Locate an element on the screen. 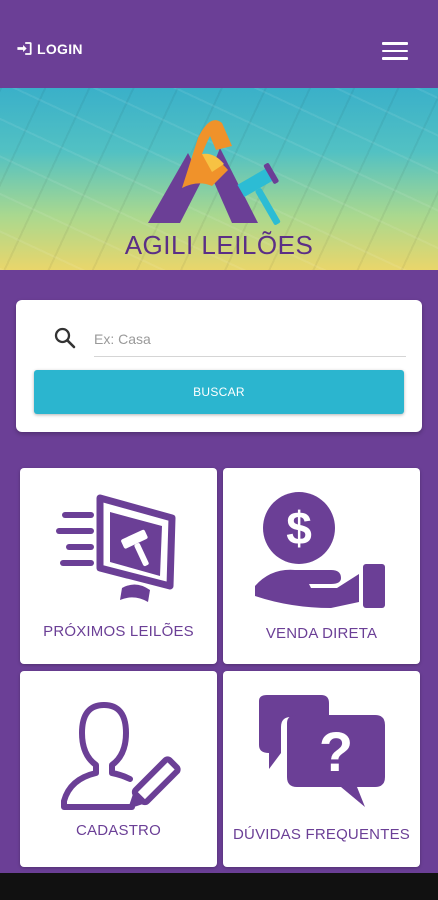 The image size is (438, 900). user-edit-icon is located at coordinates (121, 756).